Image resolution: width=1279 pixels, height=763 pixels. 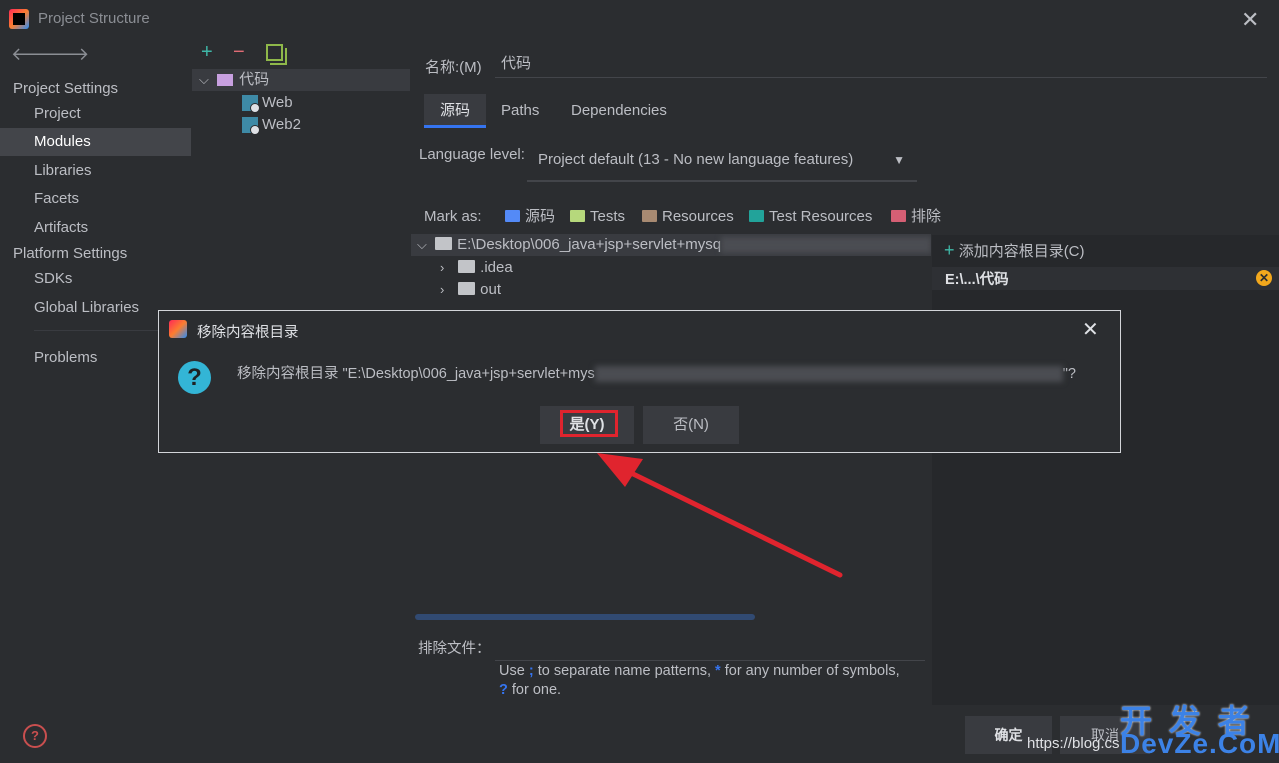 I want to click on file-tree-item-idea: › .idea, so click(x=476, y=268).